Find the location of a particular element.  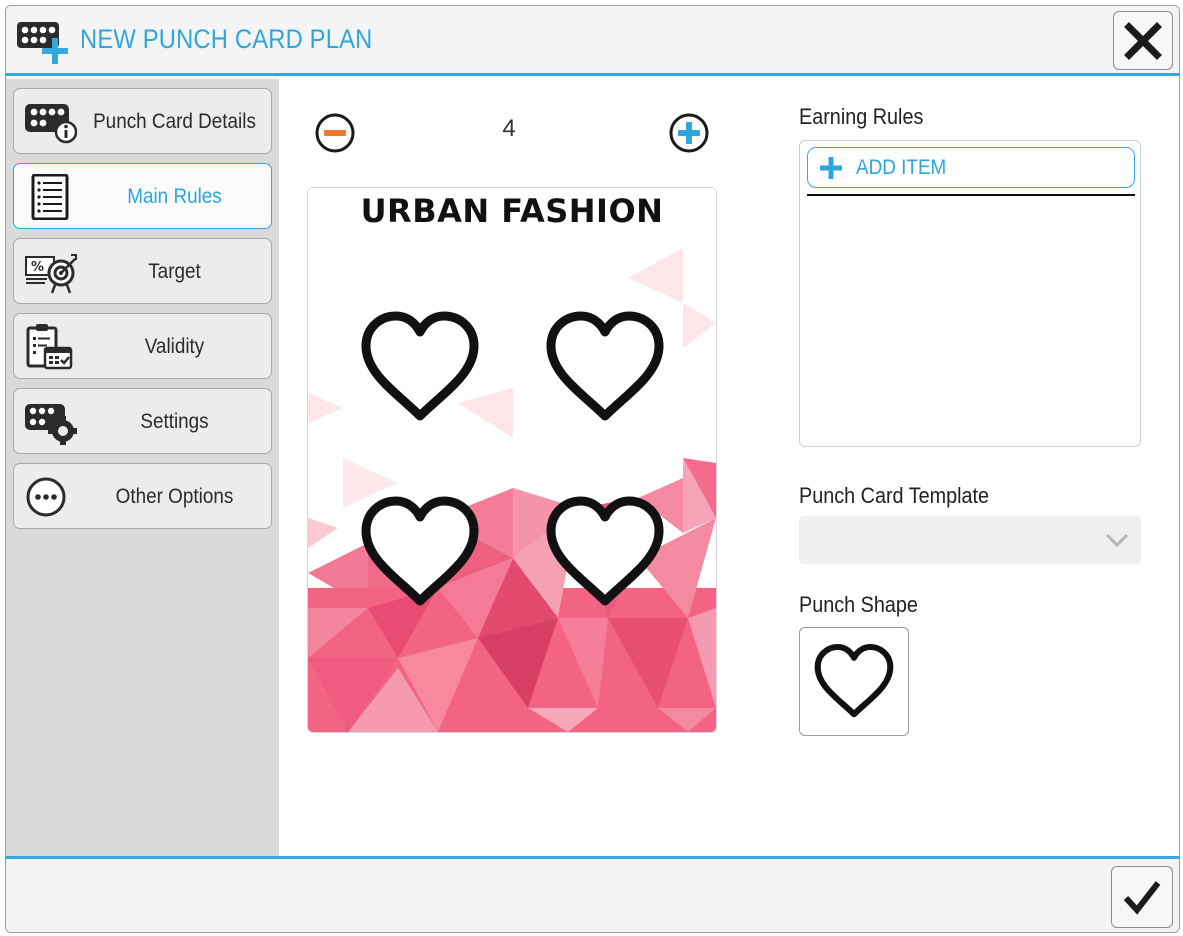

punch-shape-selector is located at coordinates (854, 681).